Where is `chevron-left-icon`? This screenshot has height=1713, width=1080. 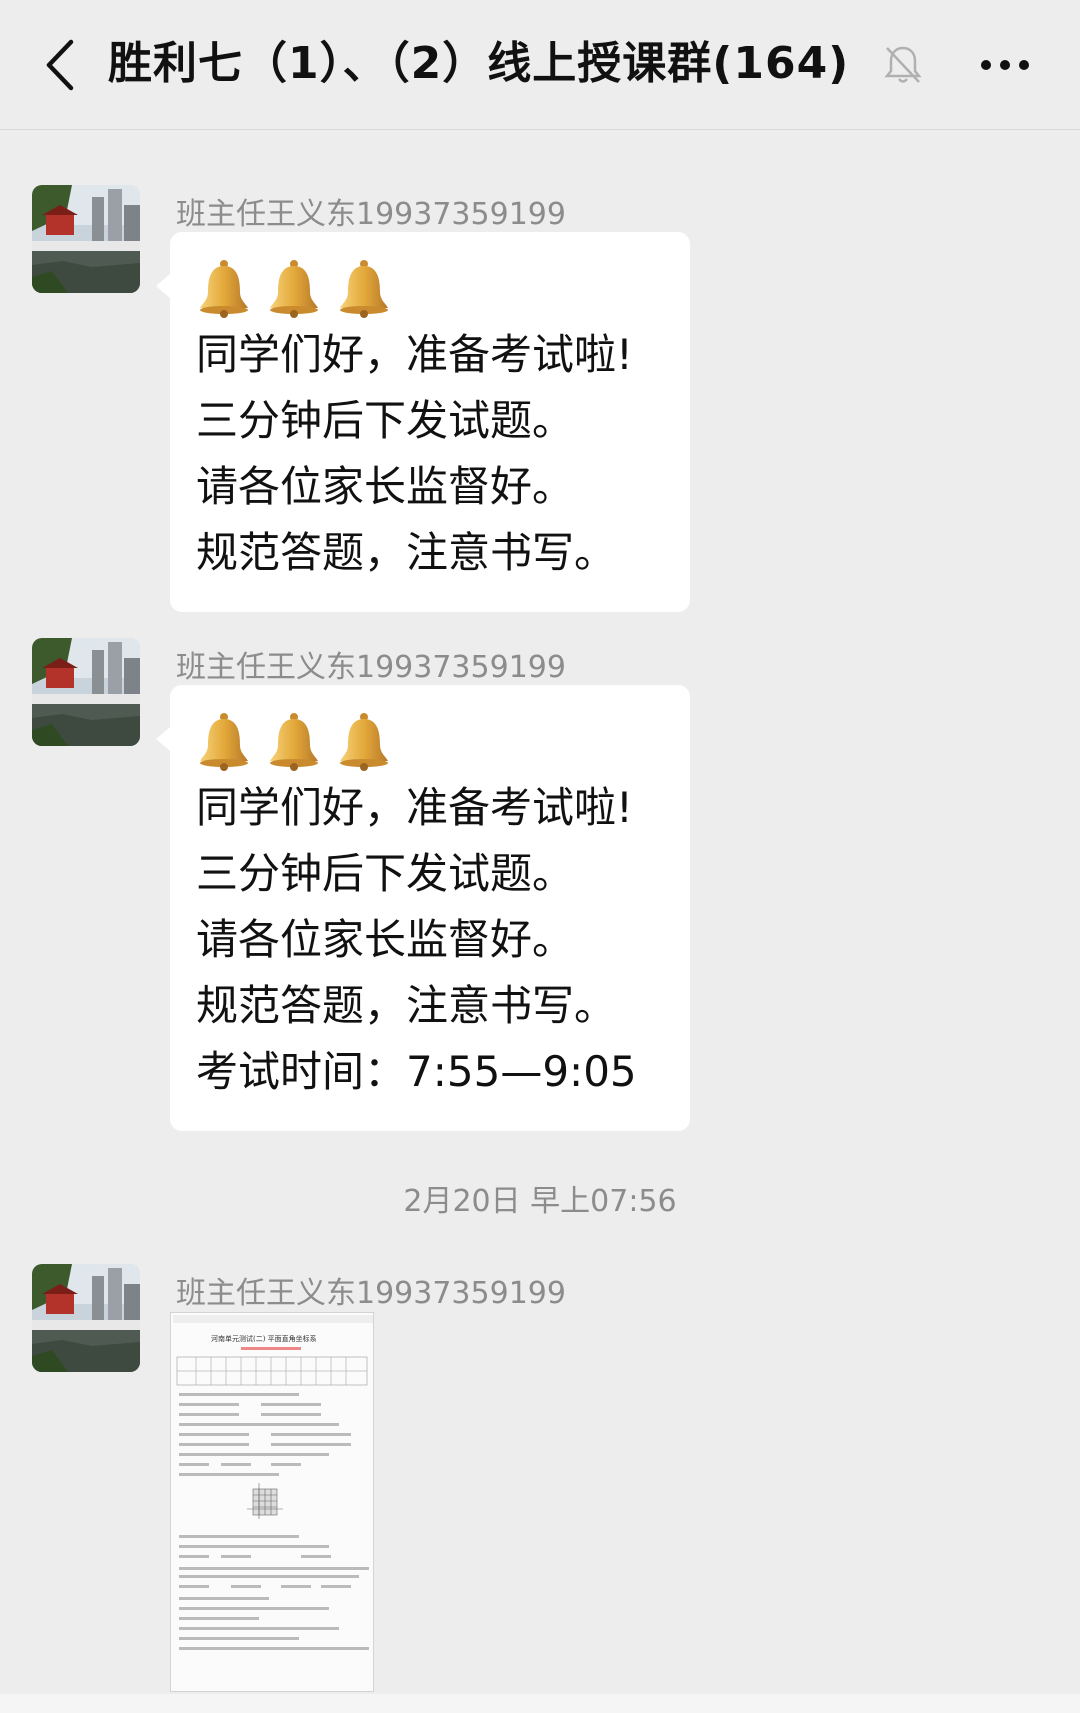
chevron-left-icon is located at coordinates (60, 65).